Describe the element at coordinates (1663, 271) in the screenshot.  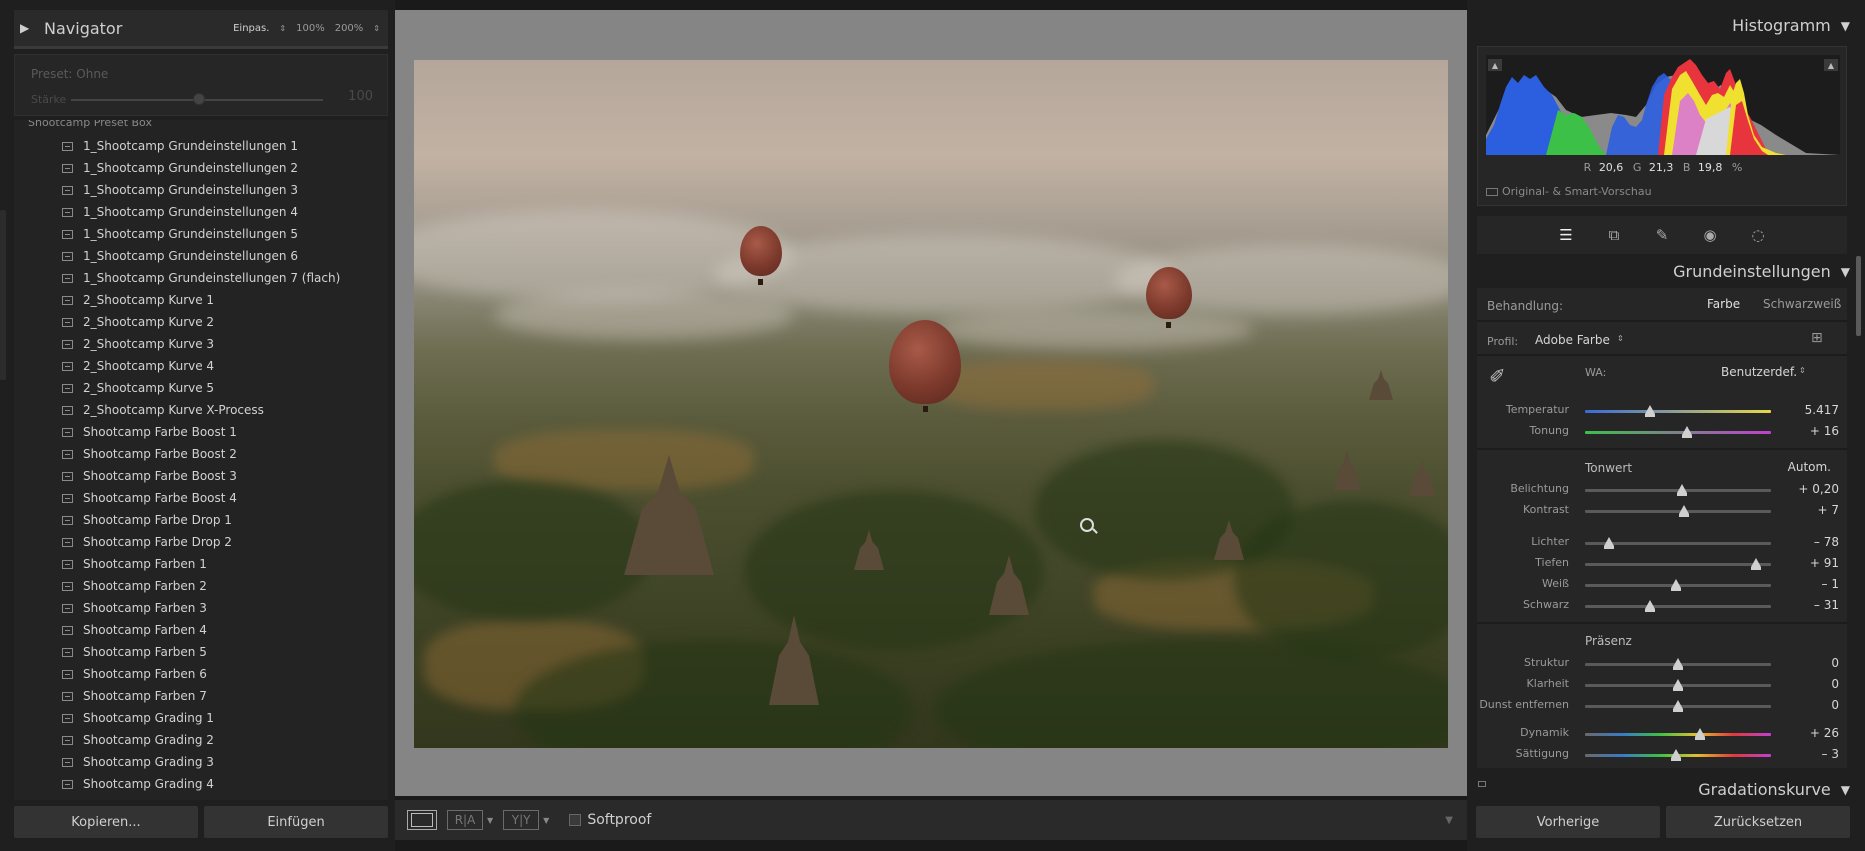
I see `basic-header: Grundeinstellungen ▼` at that location.